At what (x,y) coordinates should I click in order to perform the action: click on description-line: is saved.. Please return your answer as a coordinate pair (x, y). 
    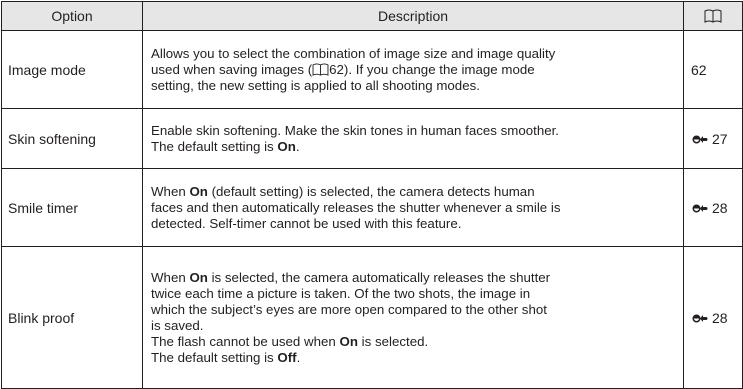
    Looking at the image, I should click on (177, 325).